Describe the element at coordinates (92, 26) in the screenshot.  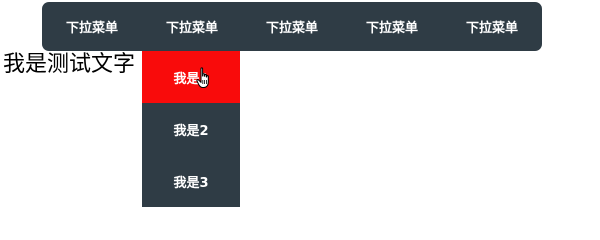
I see `menu-item-1: 下拉菜单` at that location.